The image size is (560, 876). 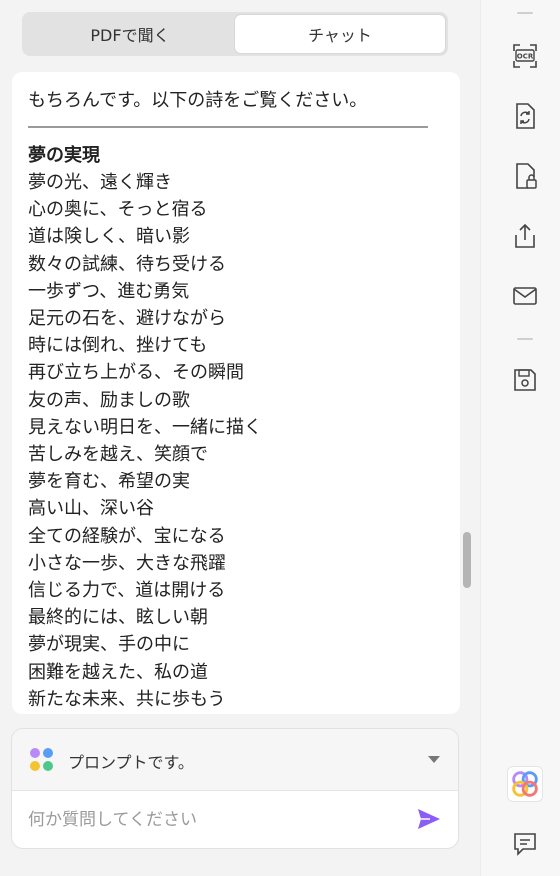 What do you see at coordinates (525, 236) in the screenshot?
I see `share-icon` at bounding box center [525, 236].